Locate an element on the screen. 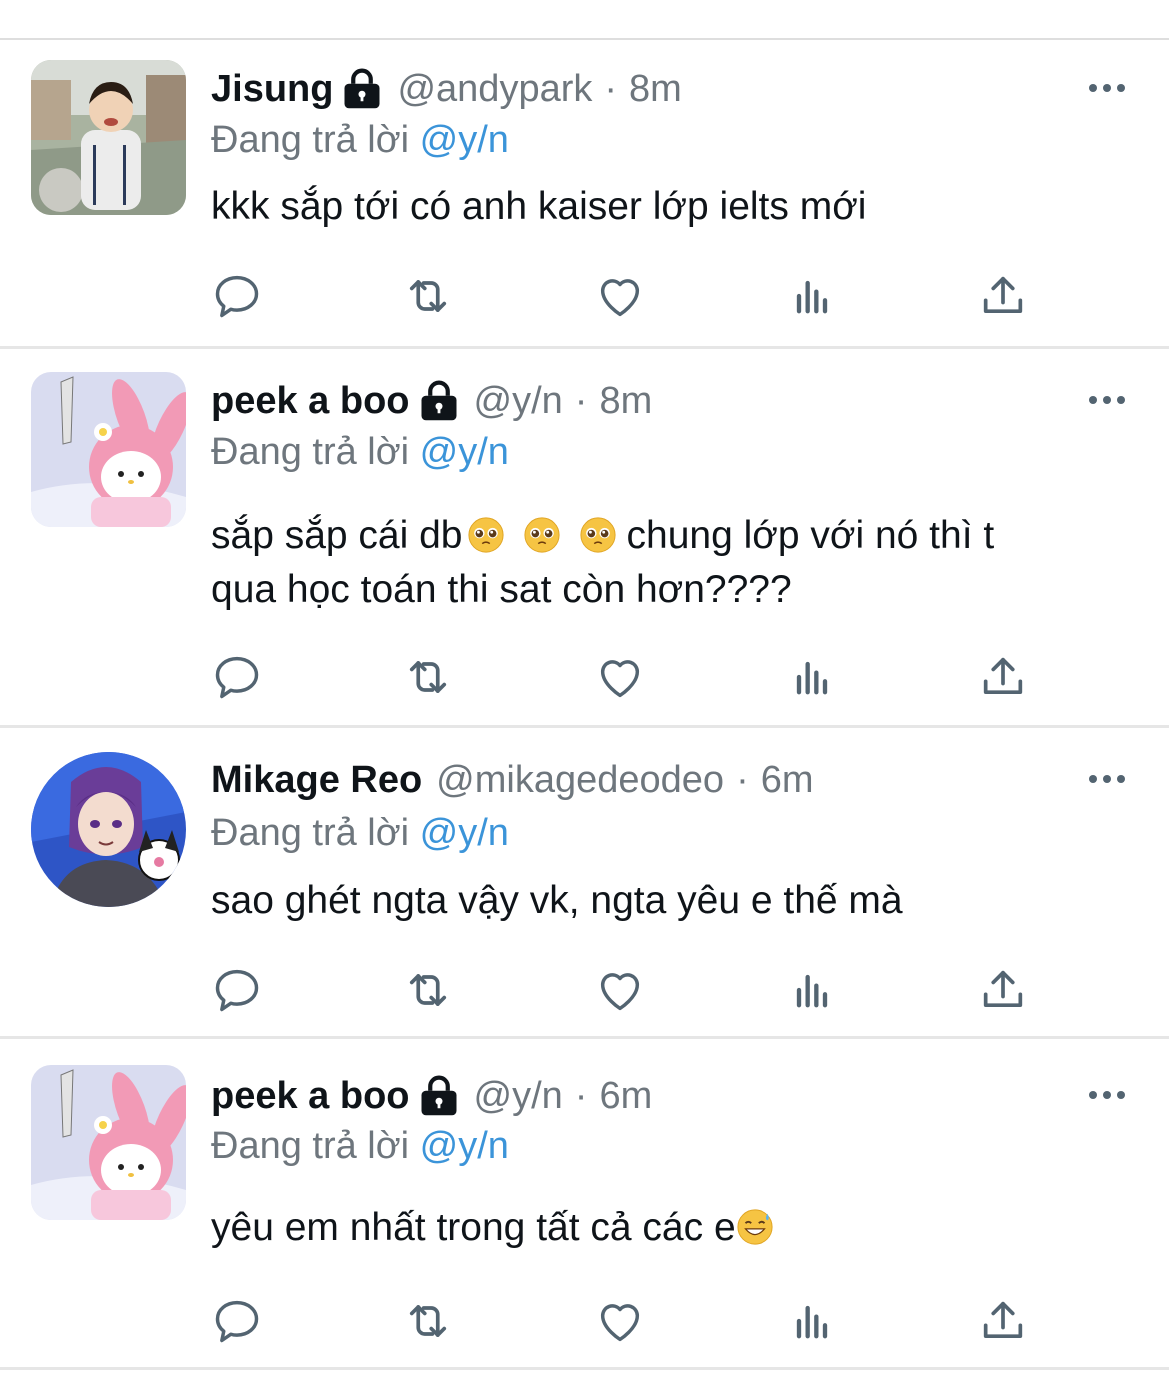 Image resolution: width=1169 pixels, height=1374 pixels. tweet-text: kkk sắp tới có anh kaiser lớp ielts mới is located at coordinates (661, 207).